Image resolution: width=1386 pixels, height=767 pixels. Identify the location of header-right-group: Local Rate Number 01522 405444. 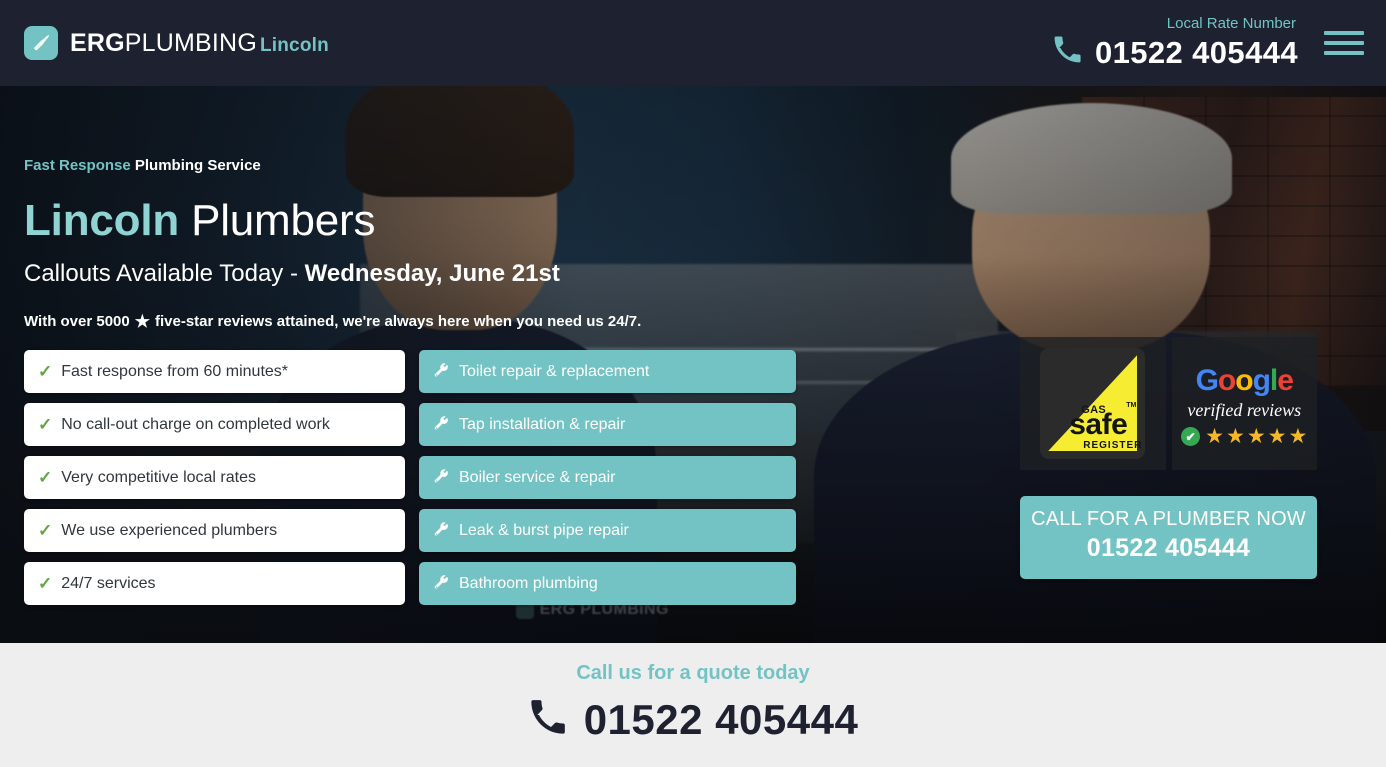
(1208, 42).